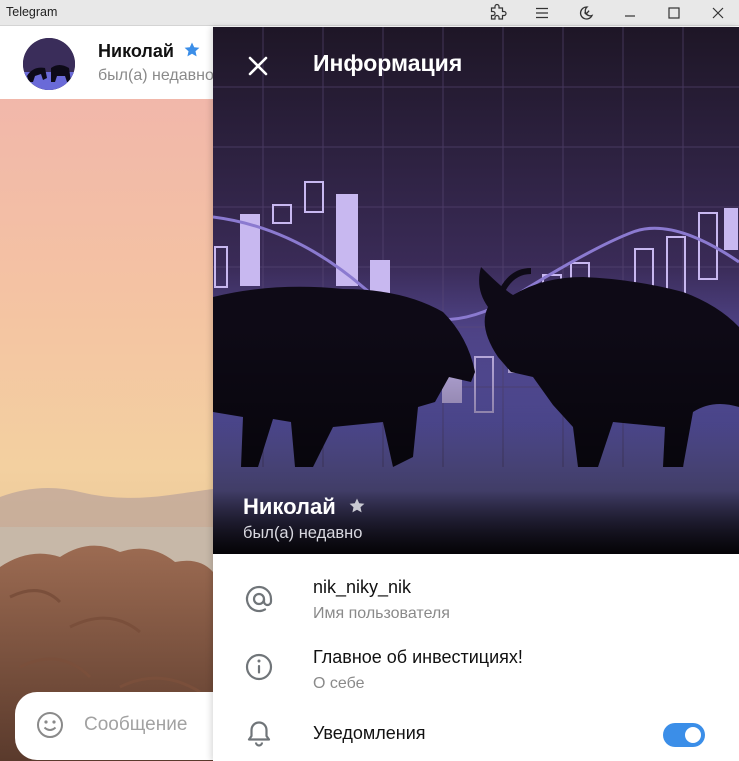 The image size is (739, 761). Describe the element at coordinates (258, 66) in the screenshot. I see `close-icon` at that location.